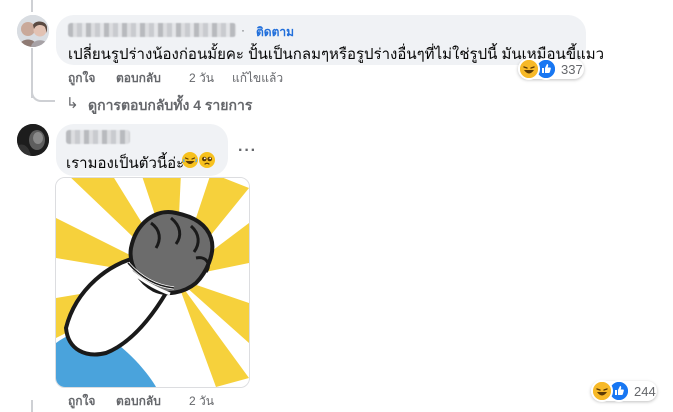 The width and height of the screenshot is (673, 412). What do you see at coordinates (551, 69) in the screenshot?
I see `reaction-summary: 337` at bounding box center [551, 69].